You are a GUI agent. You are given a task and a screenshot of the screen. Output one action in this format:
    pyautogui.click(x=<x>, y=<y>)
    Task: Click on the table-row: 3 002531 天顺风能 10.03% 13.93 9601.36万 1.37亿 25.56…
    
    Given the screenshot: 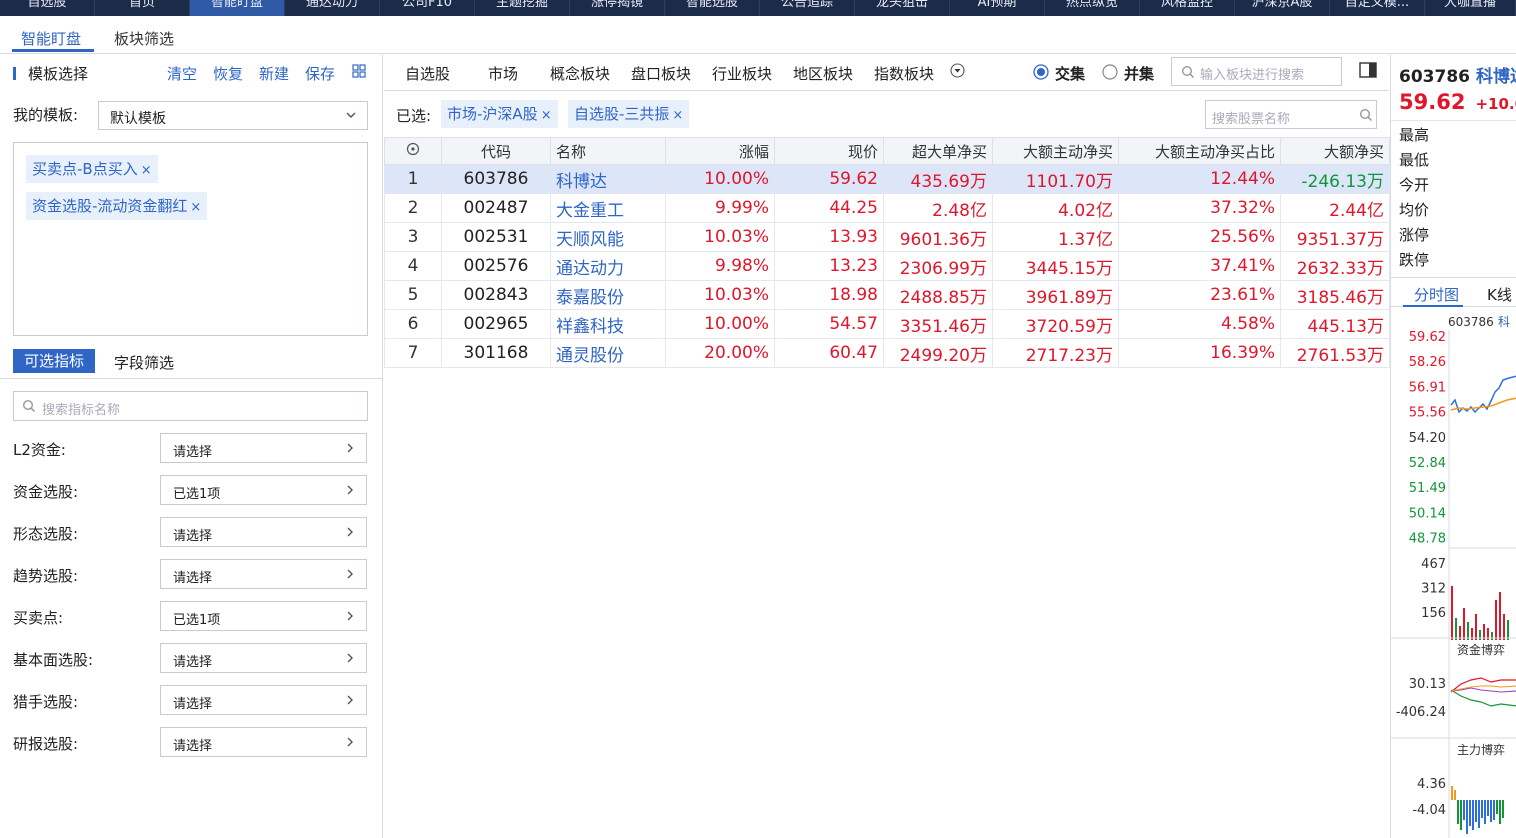 What is the action you would take?
    pyautogui.click(x=887, y=237)
    